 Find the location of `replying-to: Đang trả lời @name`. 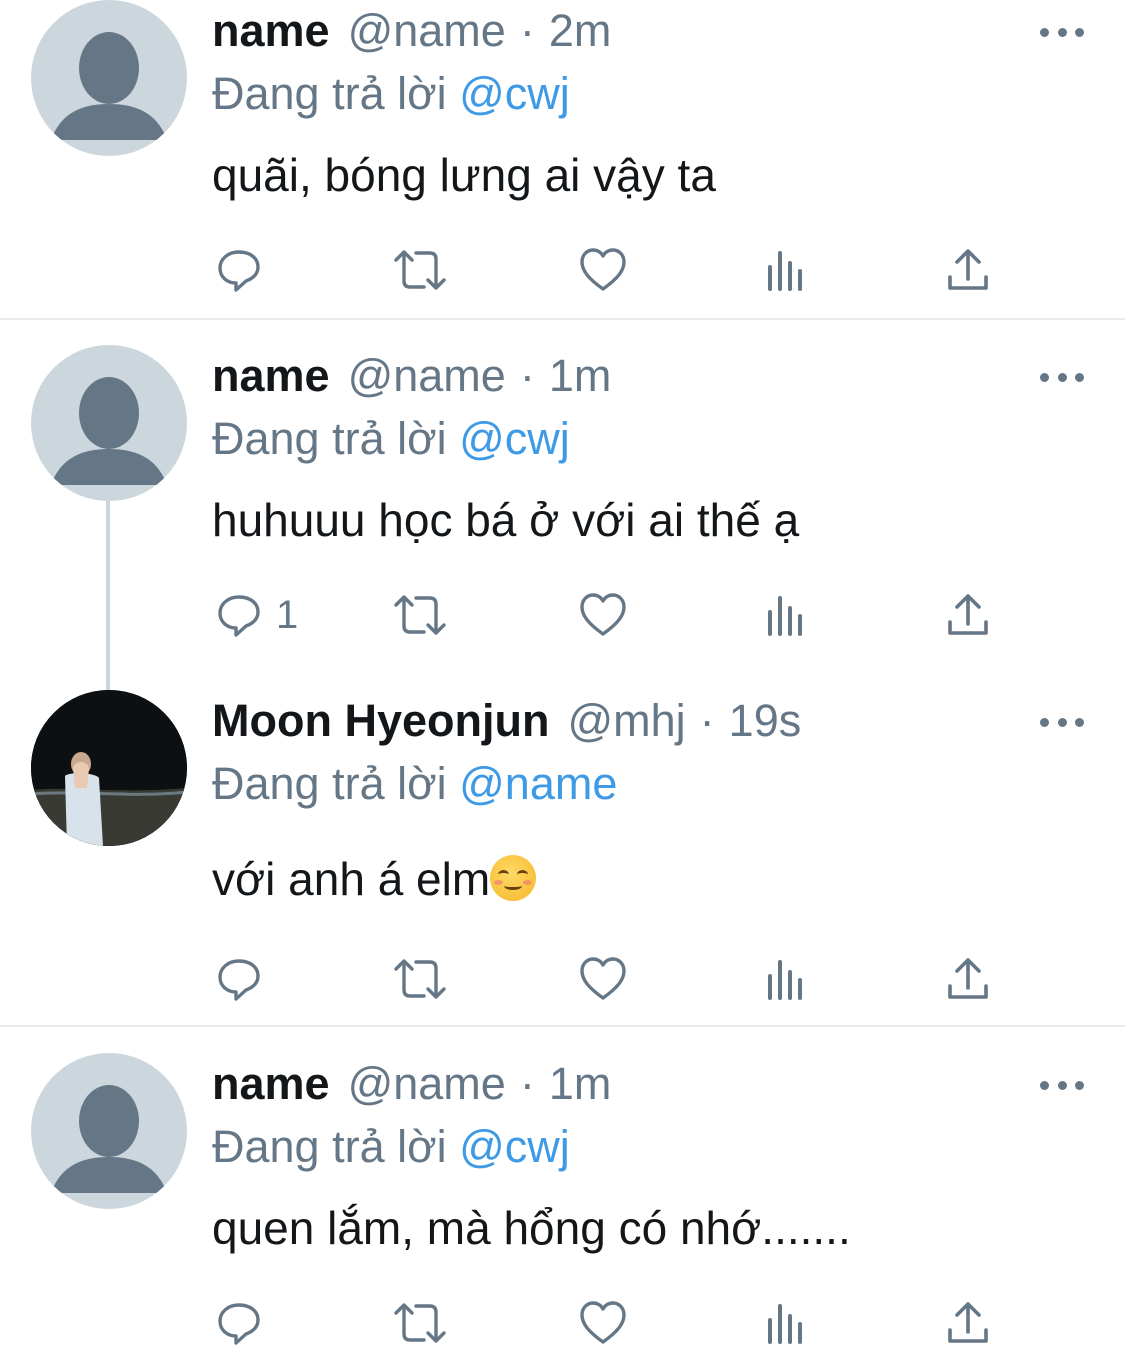

replying-to: Đang trả lời @name is located at coordinates (414, 784).